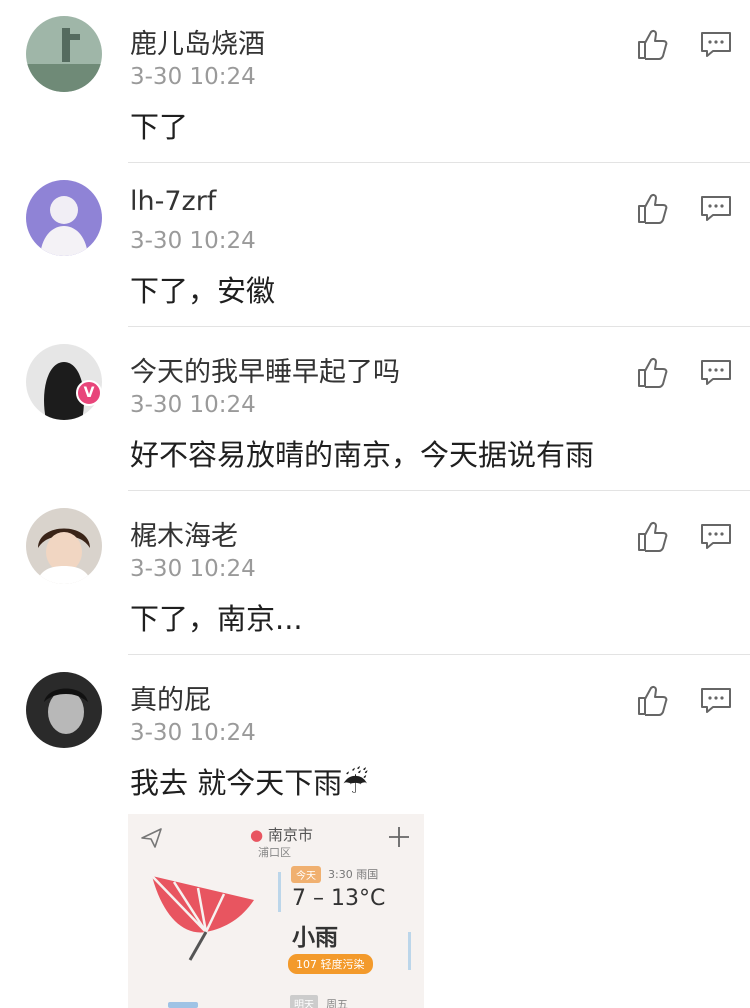 This screenshot has width=750, height=1008. What do you see at coordinates (202, 918) in the screenshot?
I see `umbrella-icon` at bounding box center [202, 918].